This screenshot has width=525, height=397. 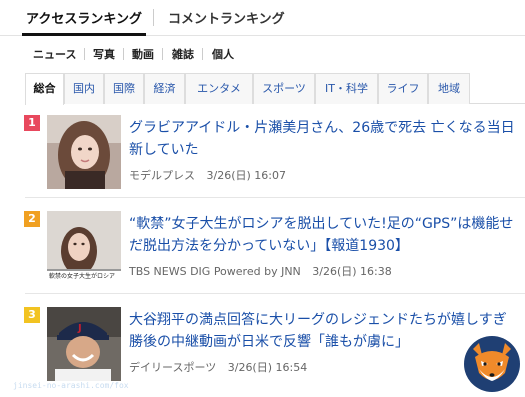 I want to click on tab-domestic: 国内, so click(x=84, y=88).